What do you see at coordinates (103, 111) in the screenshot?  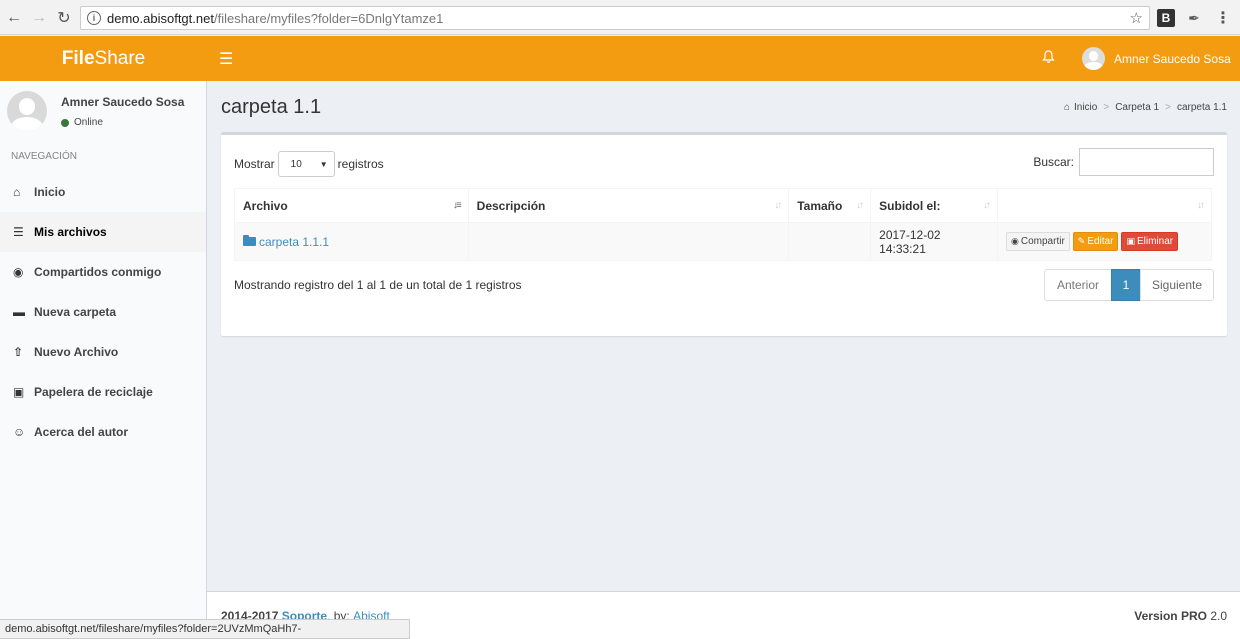 I see `user-panel: Amner Saucedo Sosa Online` at bounding box center [103, 111].